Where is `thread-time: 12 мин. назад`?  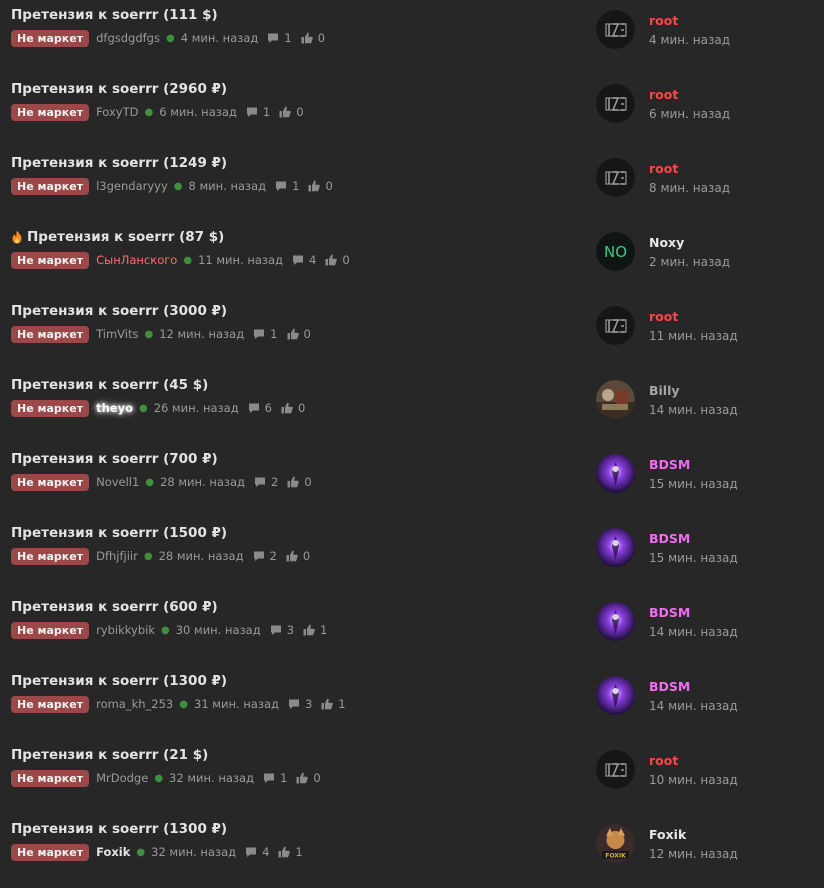 thread-time: 12 мин. назад is located at coordinates (201, 334).